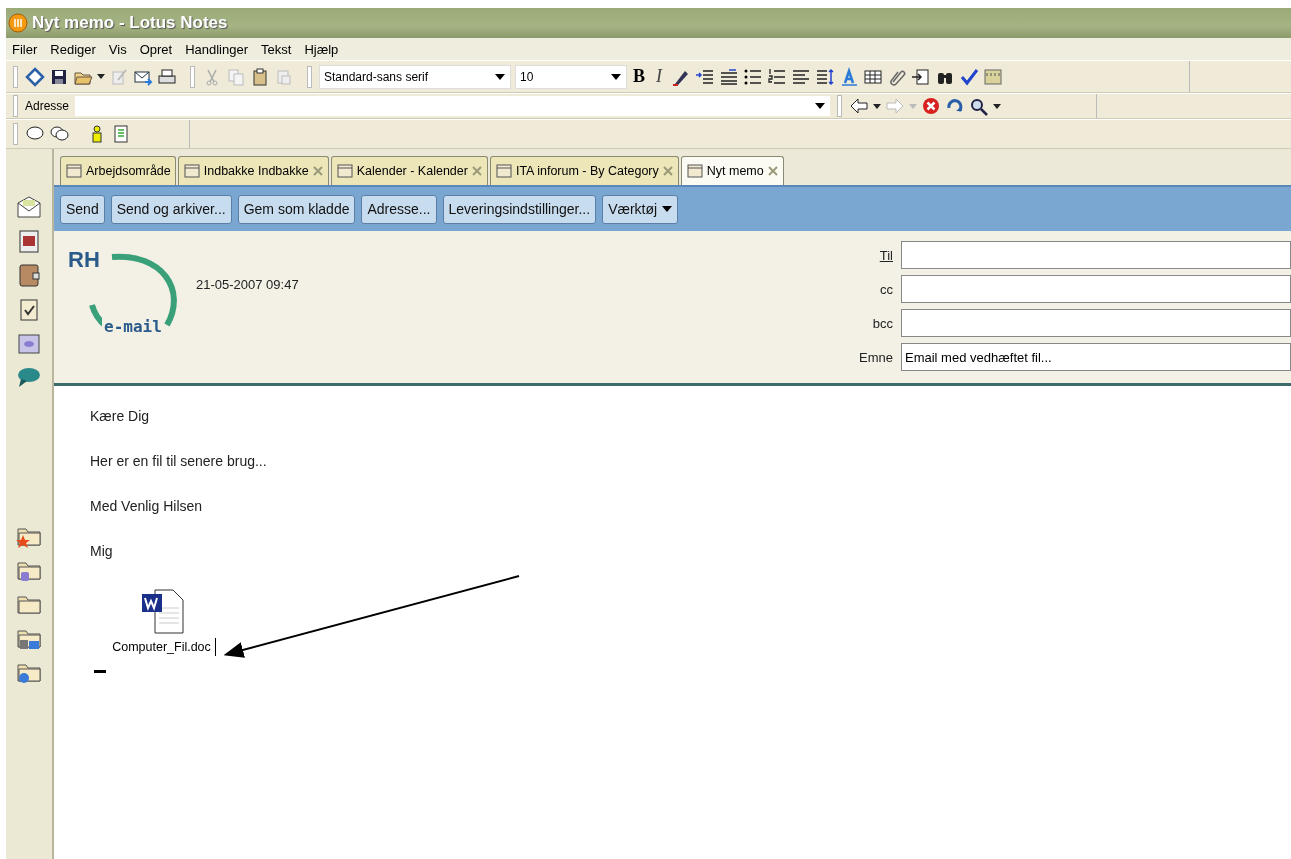  I want to click on app-logo-icon, so click(18, 23).